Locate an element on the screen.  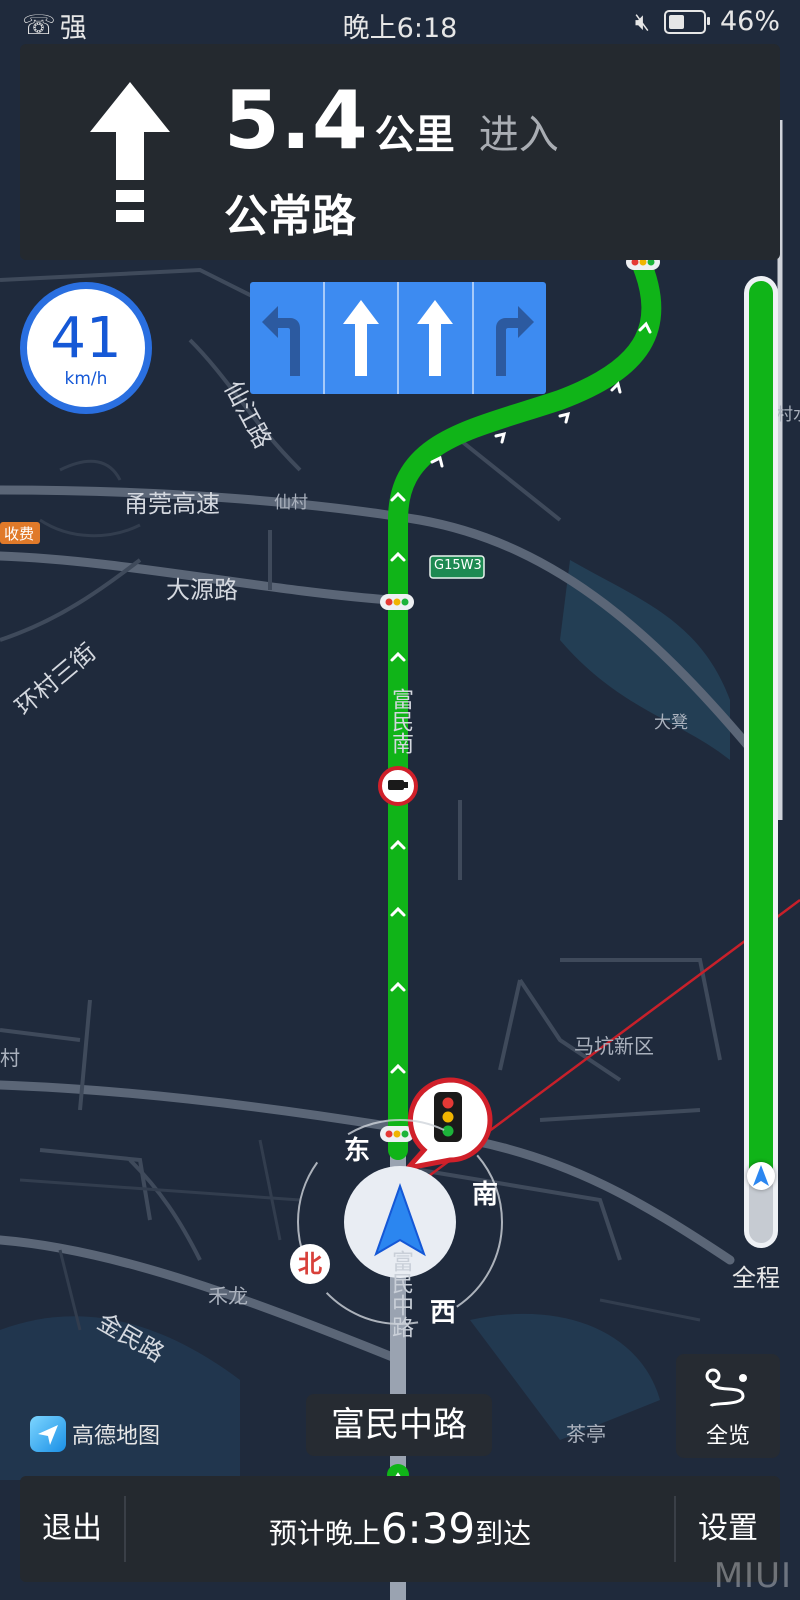
amap-logo-icon is located at coordinates (48, 1434).